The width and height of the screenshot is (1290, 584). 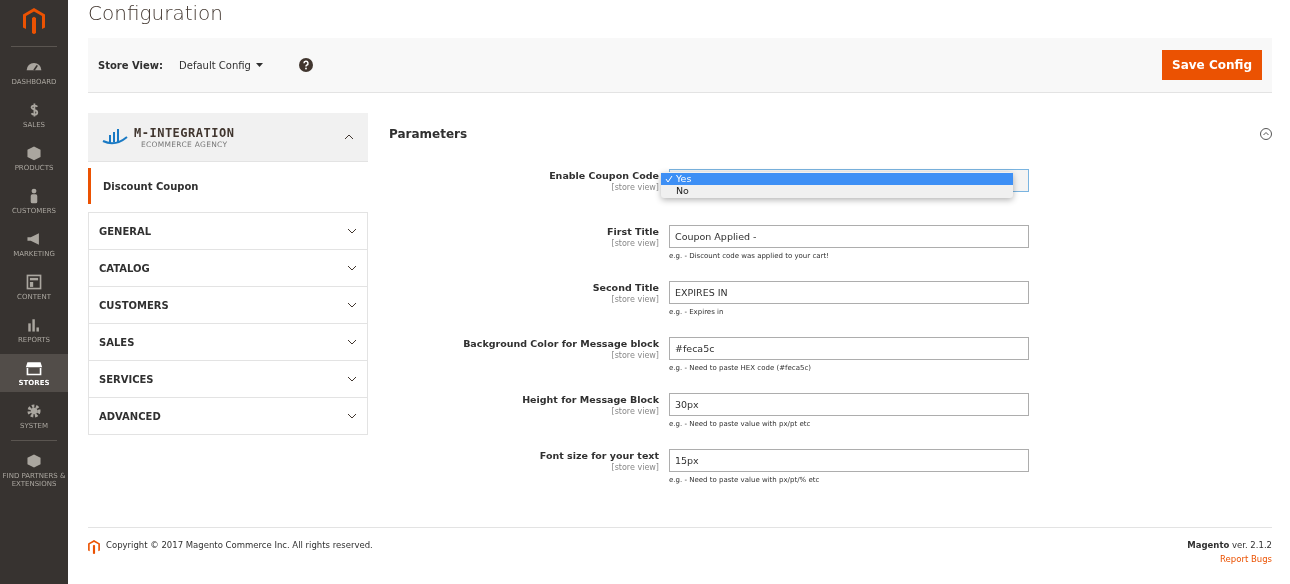 What do you see at coordinates (849, 236) in the screenshot?
I see `text-field: Coupon Applied -` at bounding box center [849, 236].